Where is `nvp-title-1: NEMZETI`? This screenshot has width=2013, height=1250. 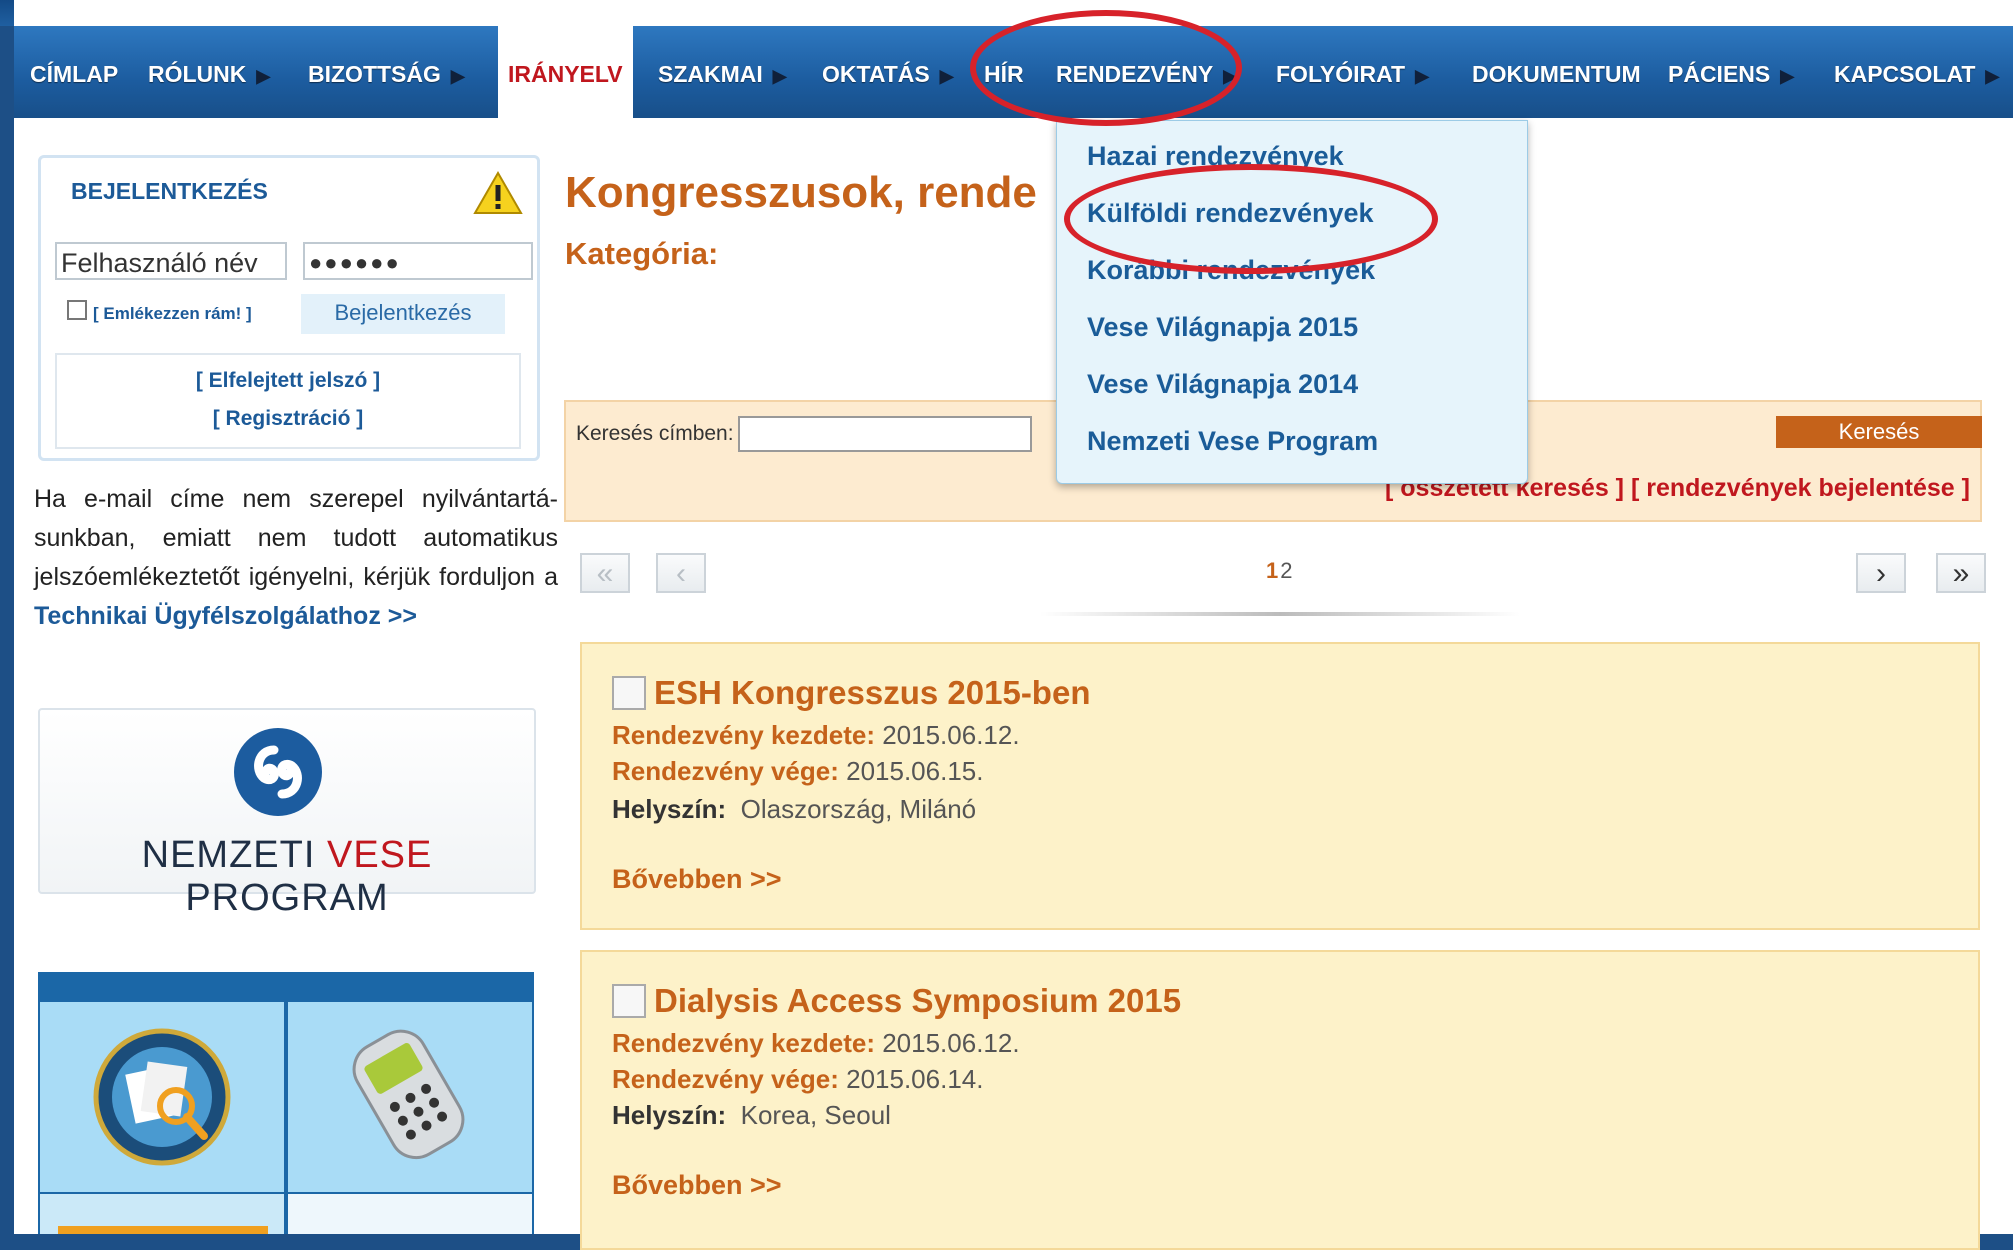
nvp-title-1: NEMZETI is located at coordinates (234, 855).